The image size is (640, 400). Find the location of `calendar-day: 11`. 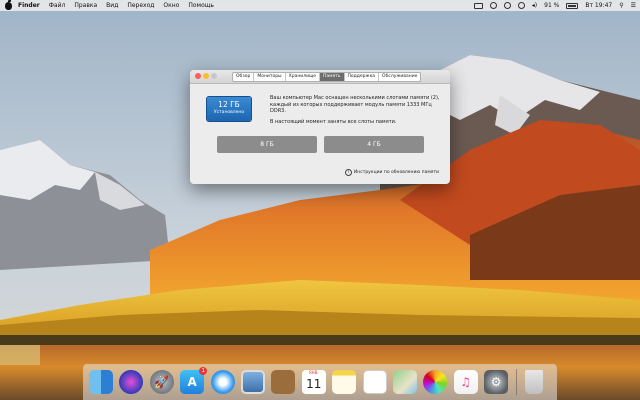

calendar-day: 11 is located at coordinates (314, 384).